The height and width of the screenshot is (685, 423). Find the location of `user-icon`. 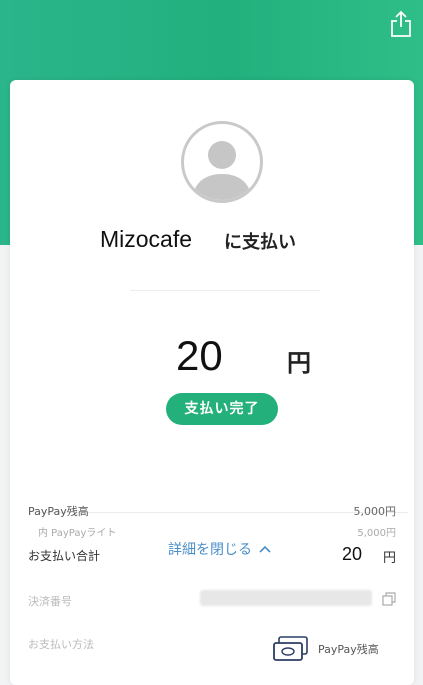

user-icon is located at coordinates (222, 170).